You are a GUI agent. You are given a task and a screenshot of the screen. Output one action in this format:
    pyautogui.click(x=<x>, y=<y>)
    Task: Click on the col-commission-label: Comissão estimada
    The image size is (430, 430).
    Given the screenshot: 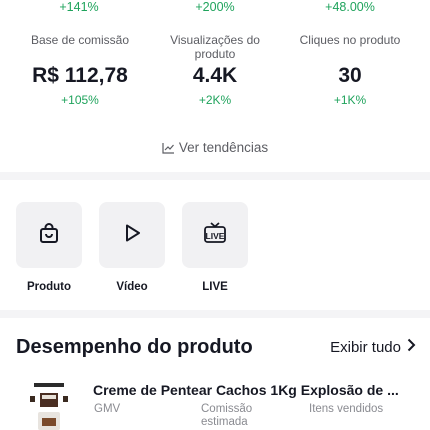 What is the action you would take?
    pyautogui.click(x=227, y=415)
    